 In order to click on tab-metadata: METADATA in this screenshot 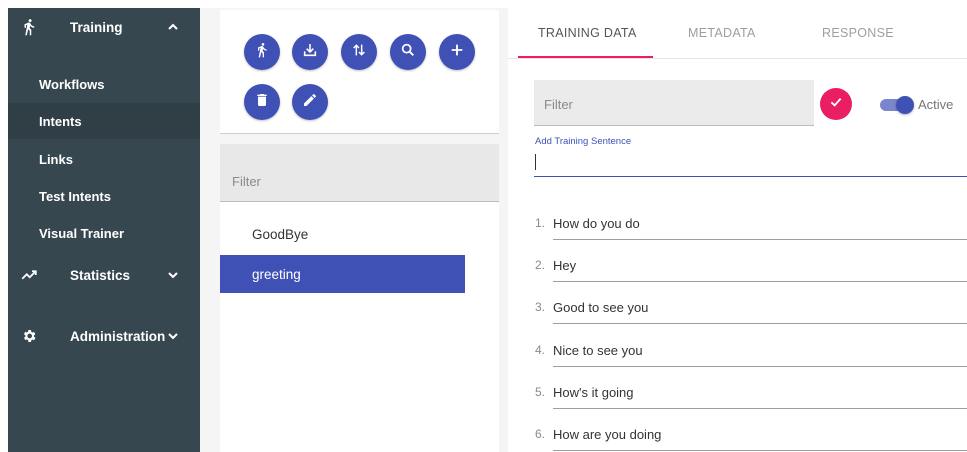, I will do `click(722, 33)`.